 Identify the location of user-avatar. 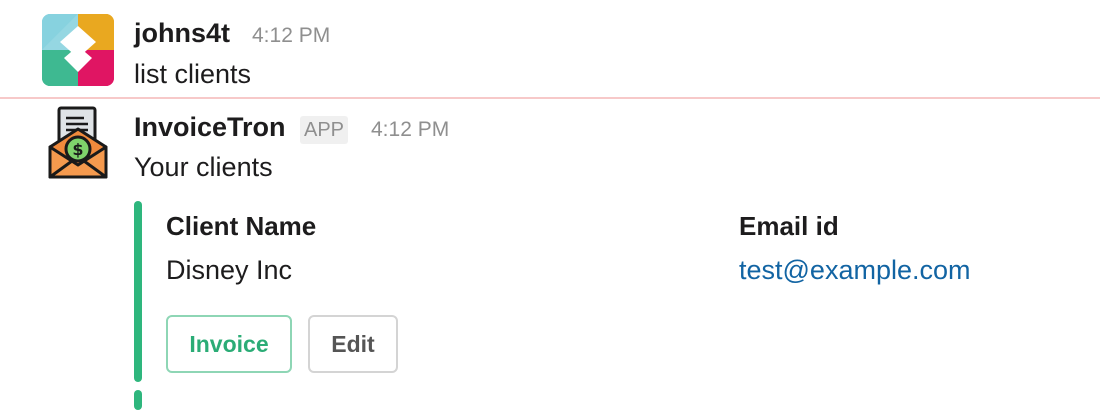
(78, 50).